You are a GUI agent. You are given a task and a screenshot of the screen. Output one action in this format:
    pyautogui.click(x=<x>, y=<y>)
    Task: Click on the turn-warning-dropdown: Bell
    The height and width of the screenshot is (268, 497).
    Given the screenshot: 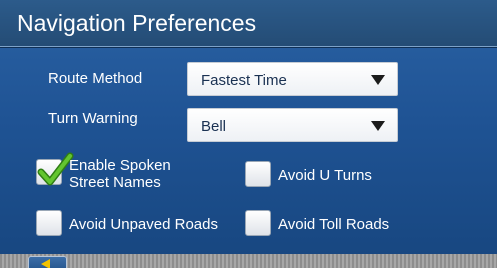 What is the action you would take?
    pyautogui.click(x=292, y=125)
    